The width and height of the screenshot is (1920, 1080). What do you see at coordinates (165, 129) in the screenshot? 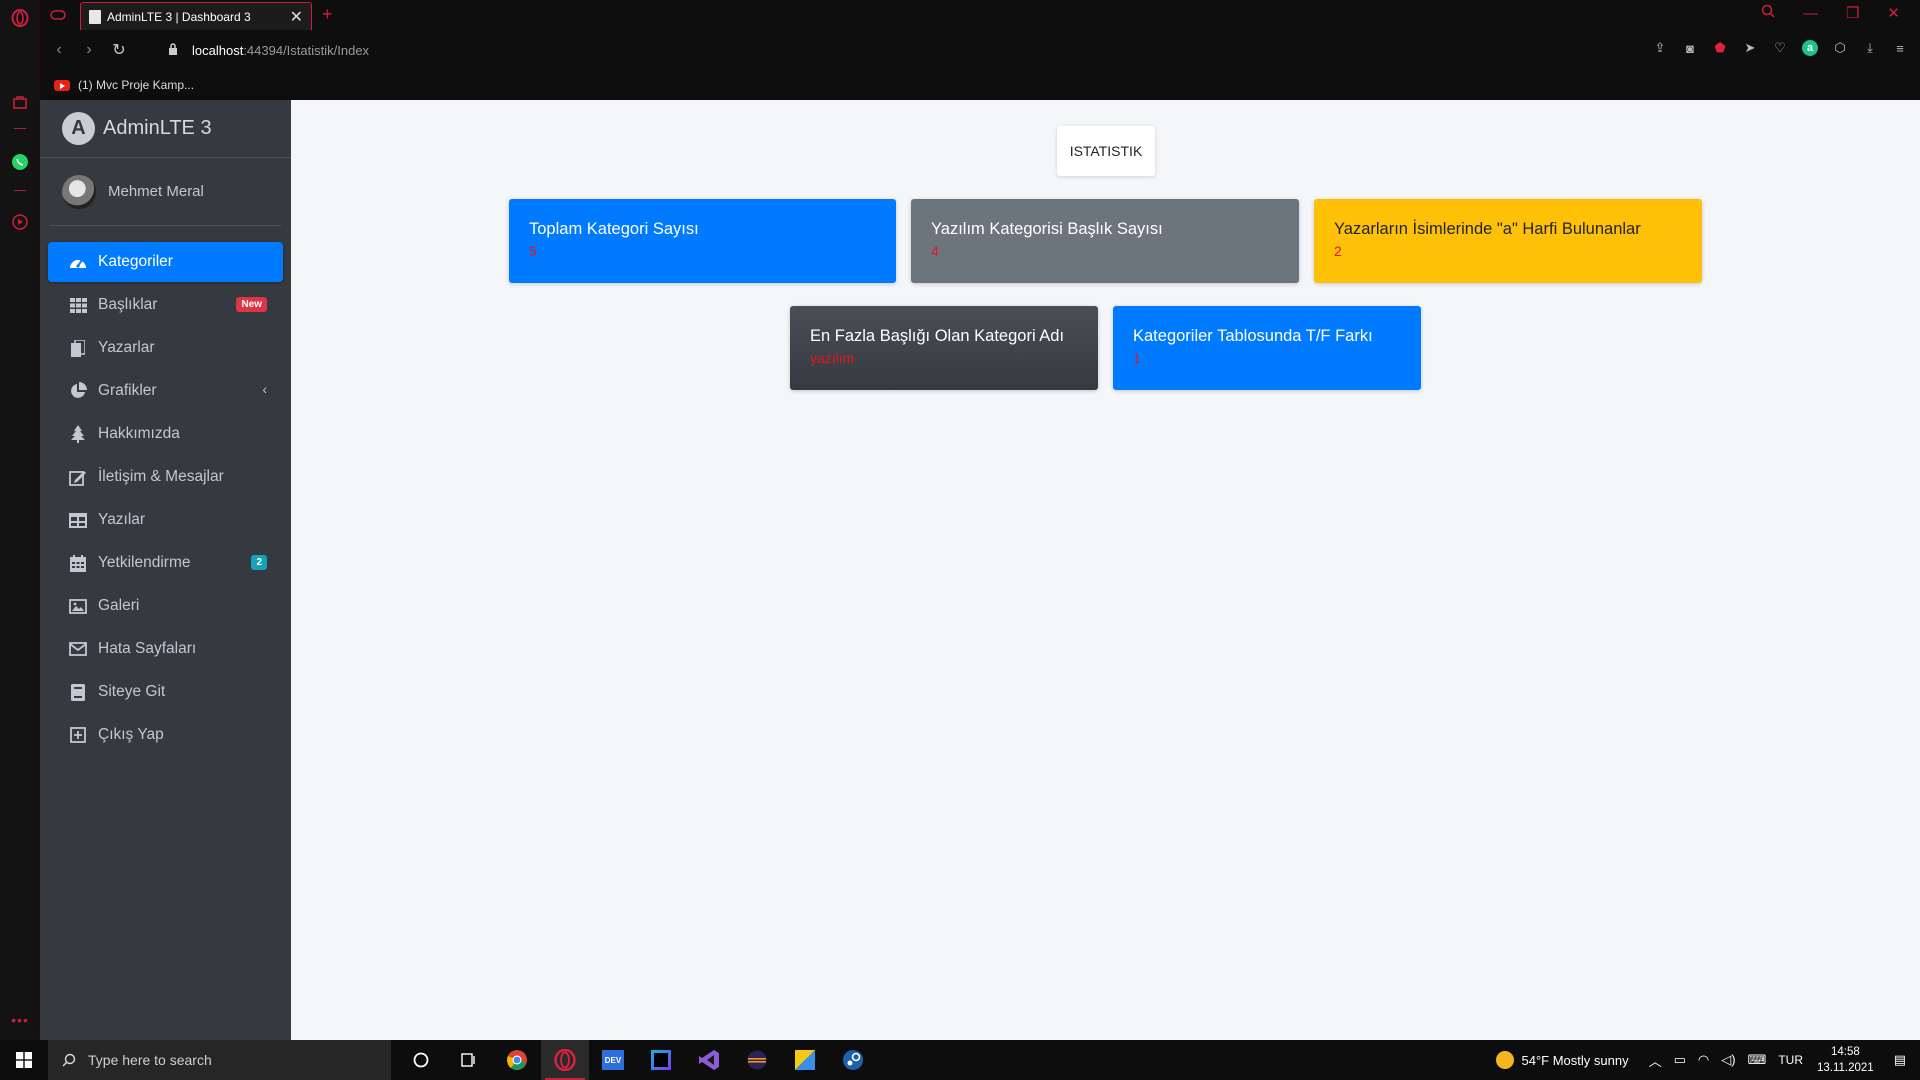
I see `brand-link: A AdminLTE 3` at bounding box center [165, 129].